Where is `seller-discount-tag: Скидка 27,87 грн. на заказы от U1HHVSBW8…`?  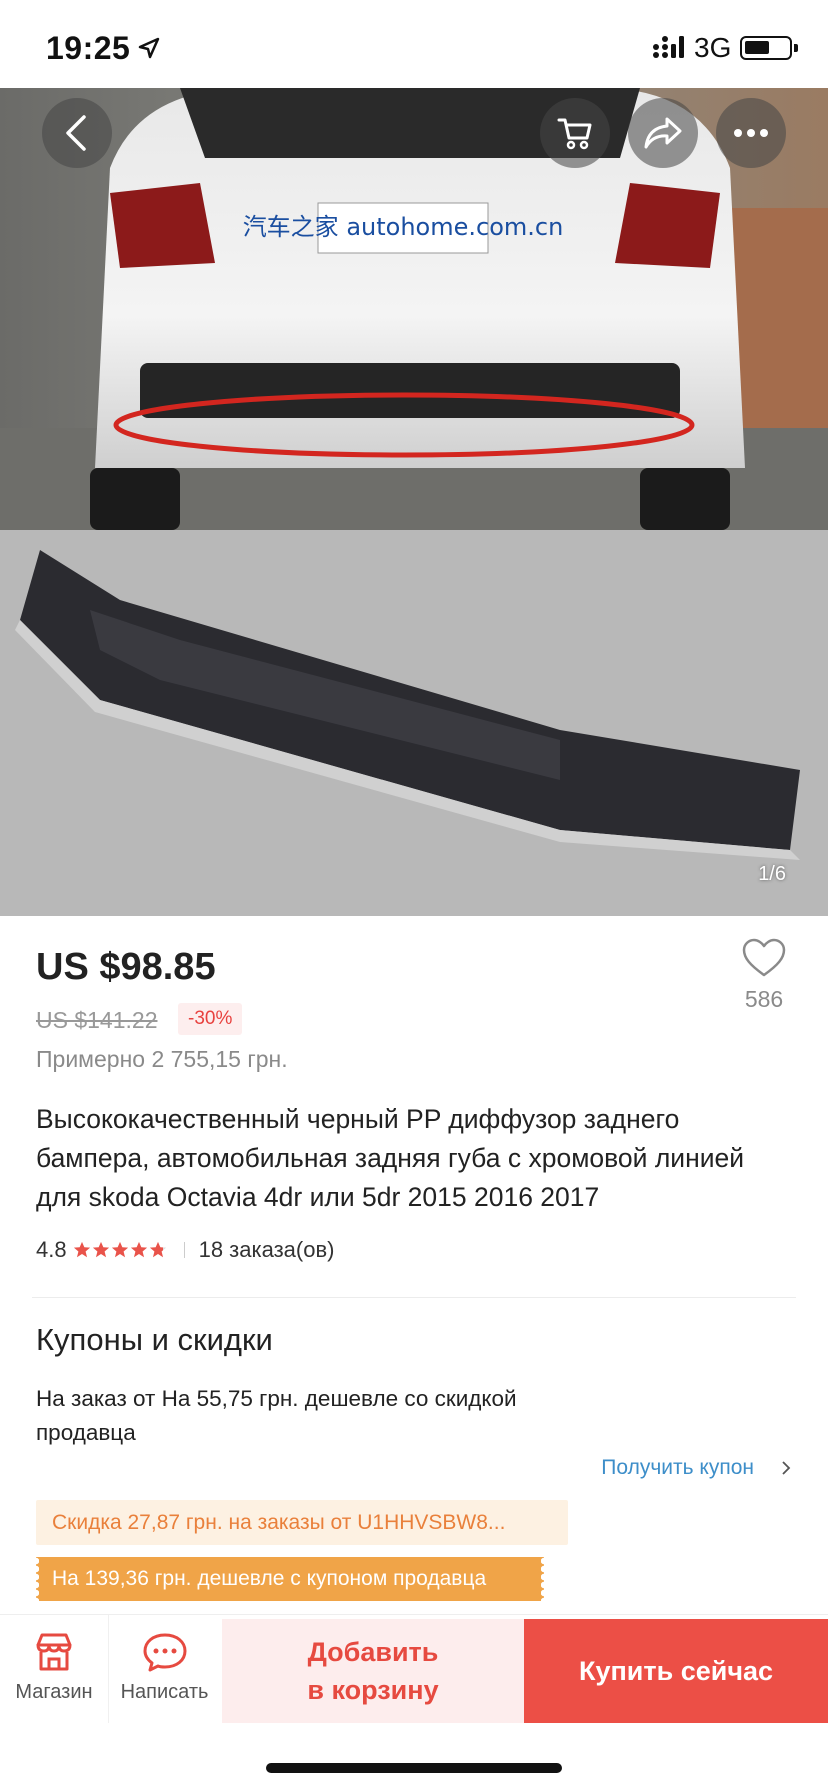 seller-discount-tag: Скидка 27,87 грн. на заказы от U1HHVSBW8… is located at coordinates (302, 1522).